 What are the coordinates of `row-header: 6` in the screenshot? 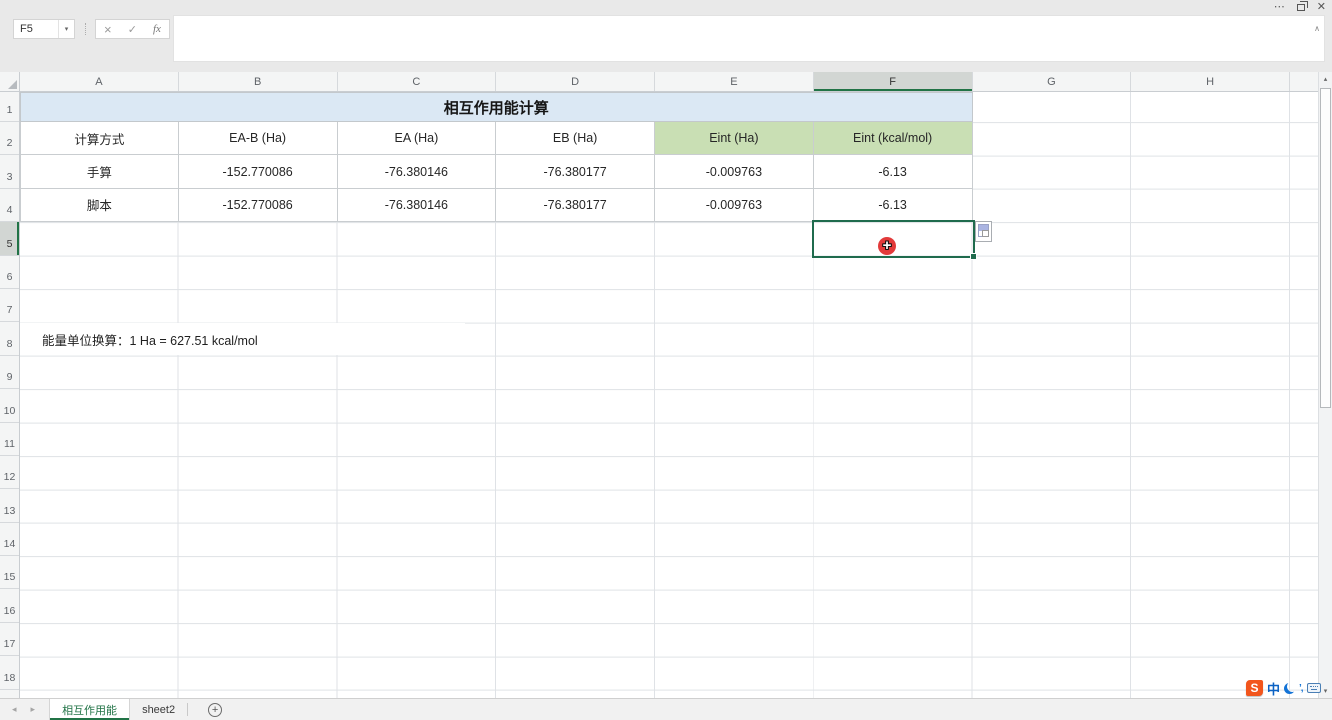 It's located at (9, 272).